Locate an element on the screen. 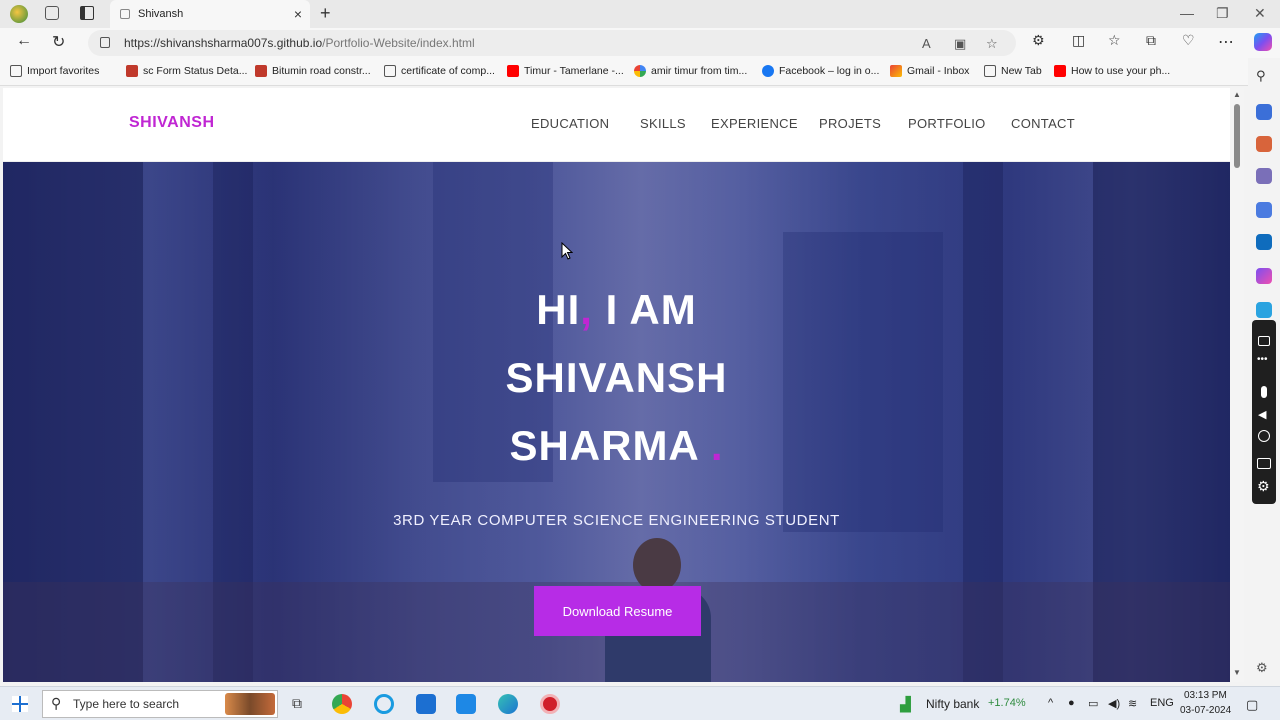  extensions-icon: ⚙ is located at coordinates (1038, 40).